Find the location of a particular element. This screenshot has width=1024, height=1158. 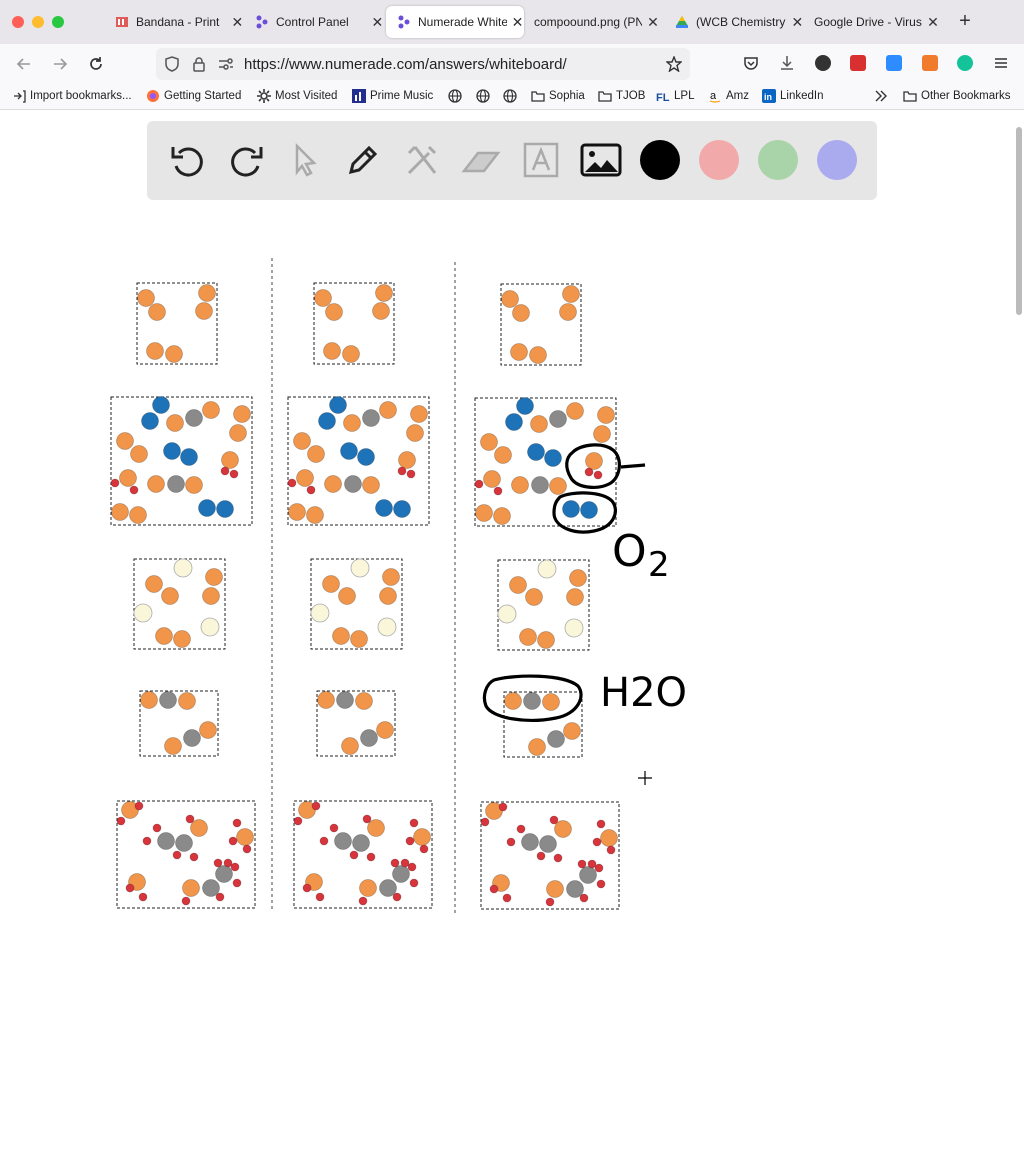

bookmark-folder-sophia: Sophia is located at coordinates (558, 96).